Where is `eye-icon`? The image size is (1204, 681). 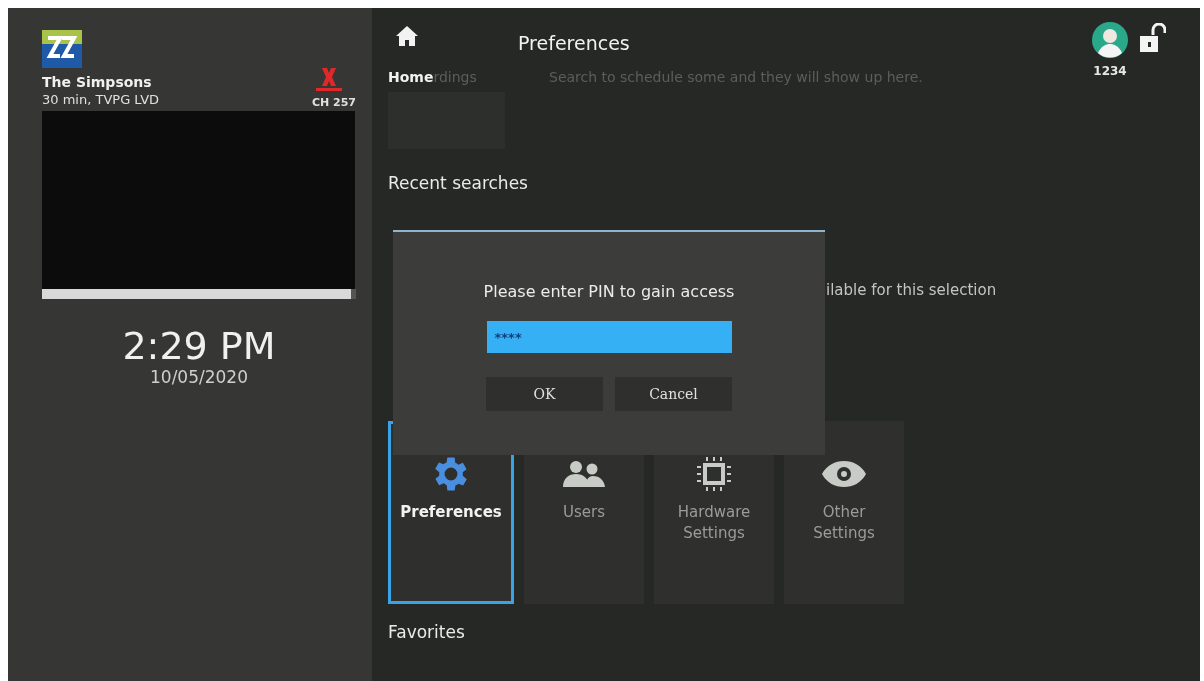 eye-icon is located at coordinates (844, 474).